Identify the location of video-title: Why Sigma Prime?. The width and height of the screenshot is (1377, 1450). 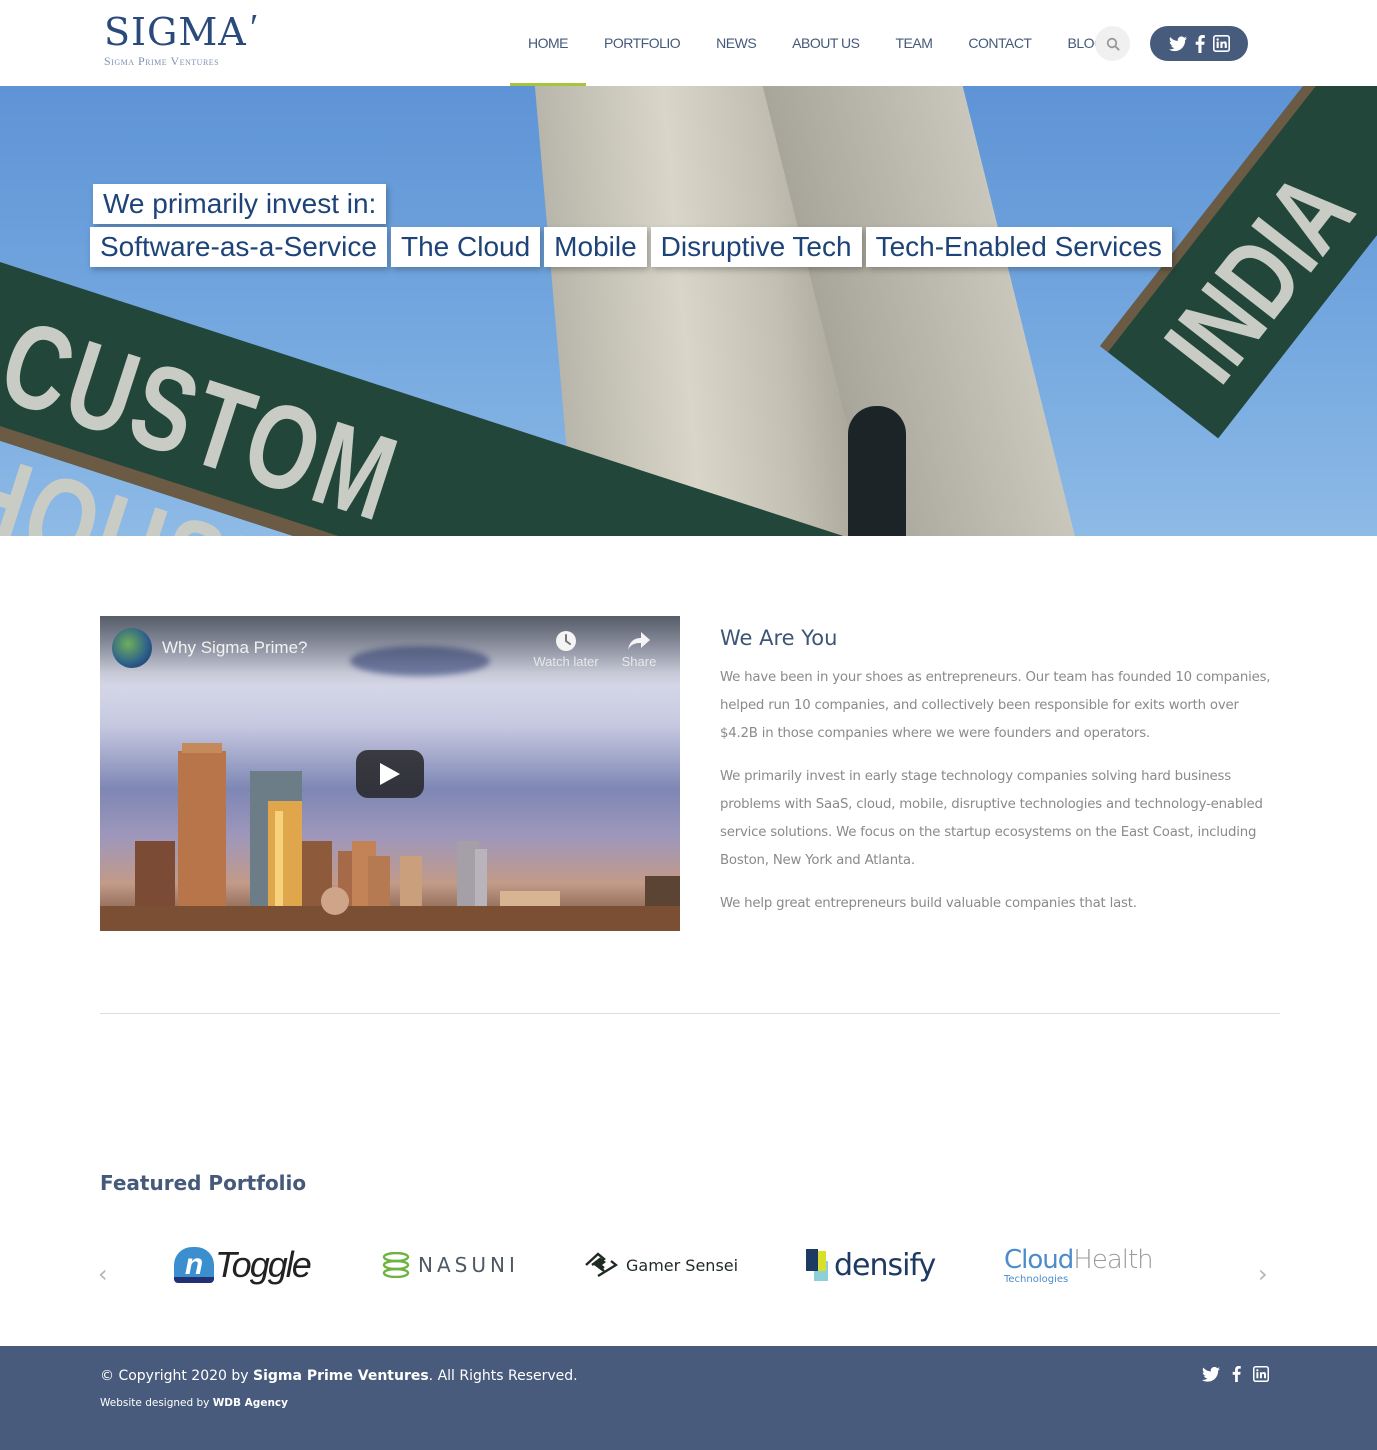
(234, 648).